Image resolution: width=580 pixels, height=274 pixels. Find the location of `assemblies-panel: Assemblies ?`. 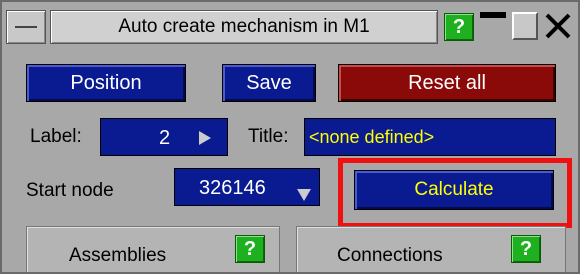

assemblies-panel: Assemblies ? is located at coordinates (153, 249).